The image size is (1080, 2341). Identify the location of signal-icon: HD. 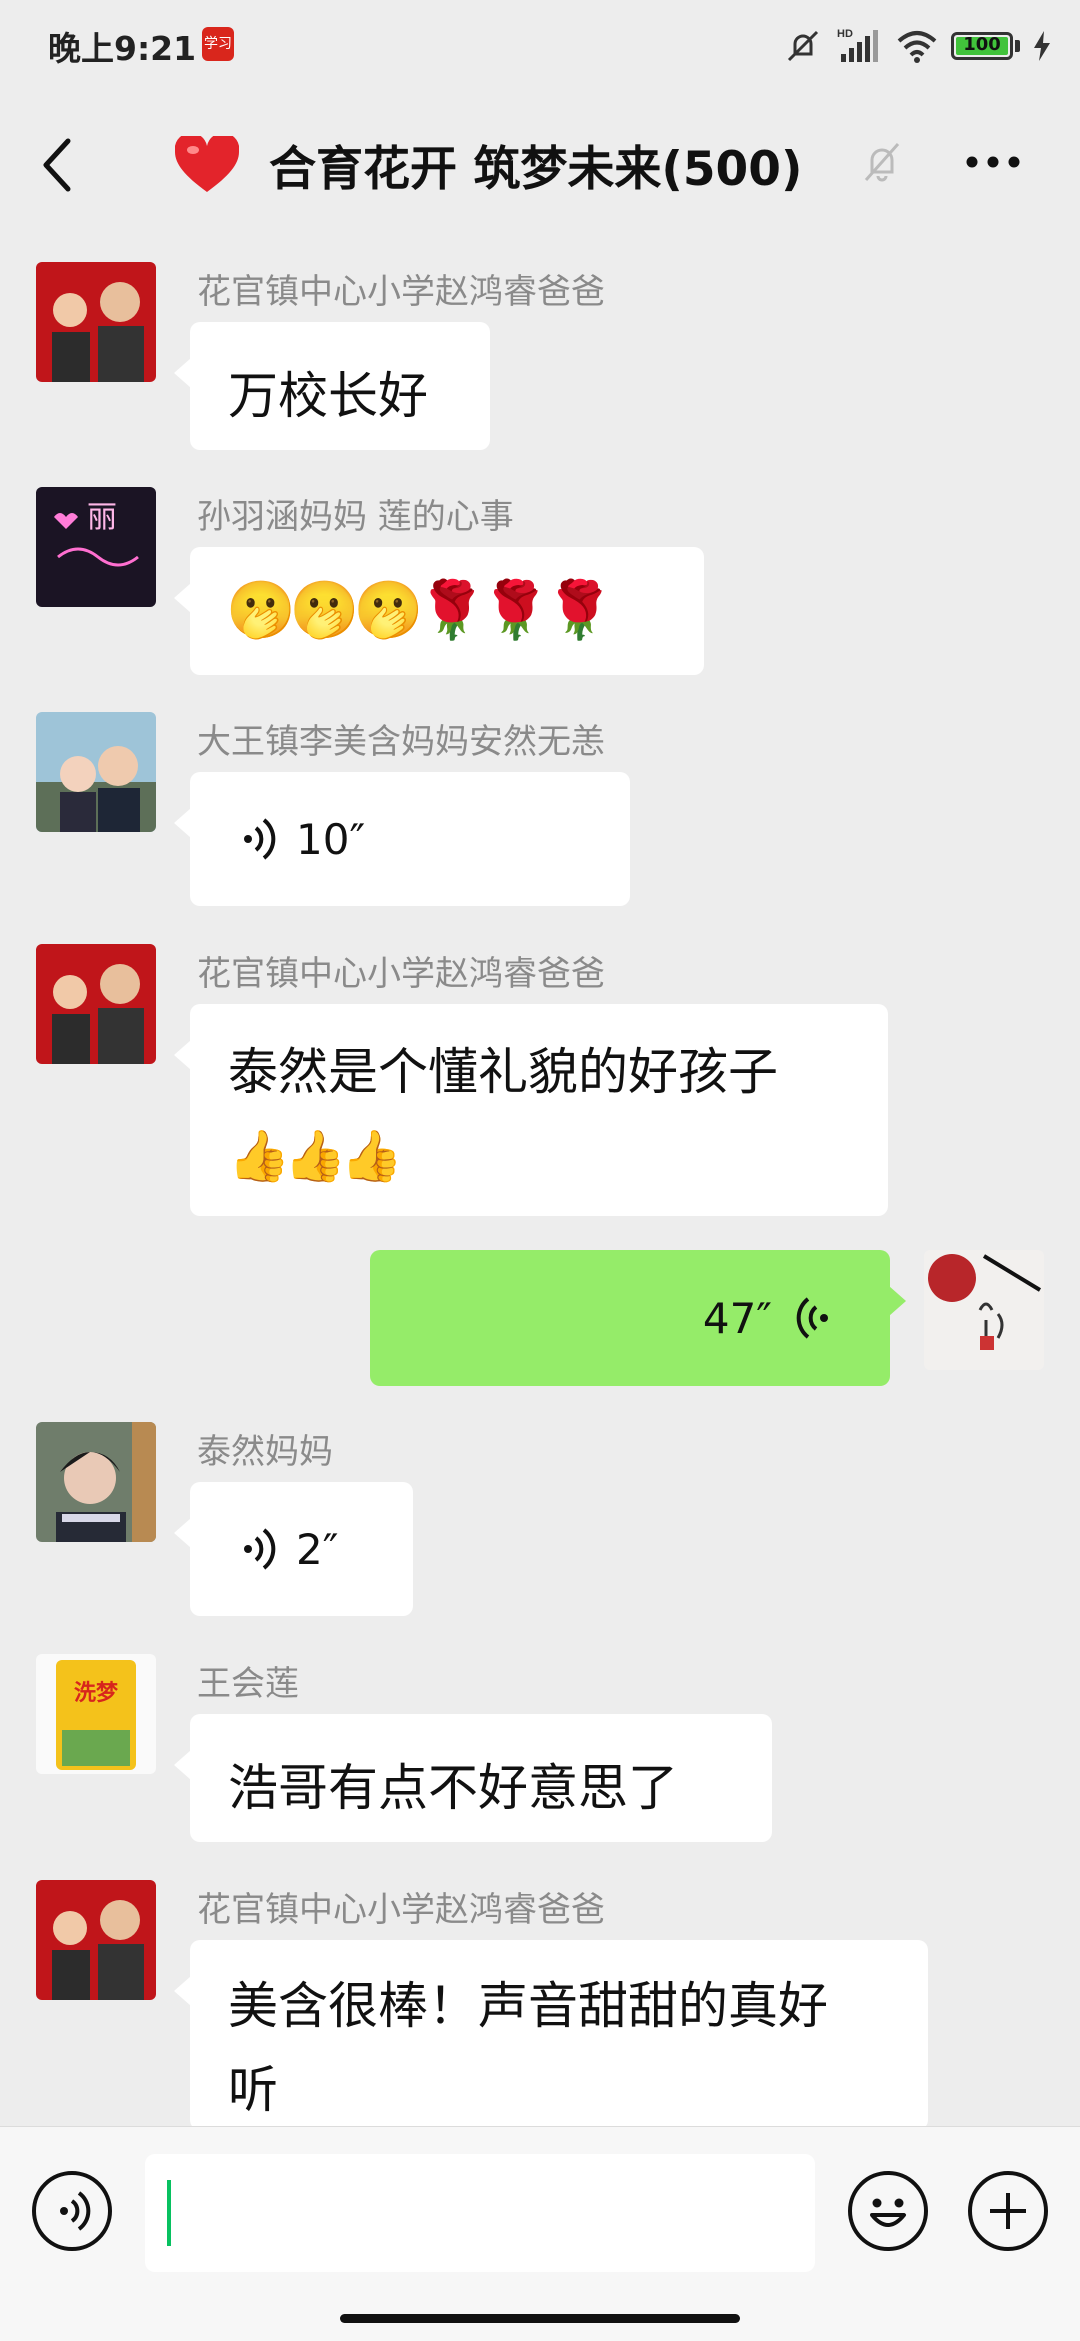
(857, 45).